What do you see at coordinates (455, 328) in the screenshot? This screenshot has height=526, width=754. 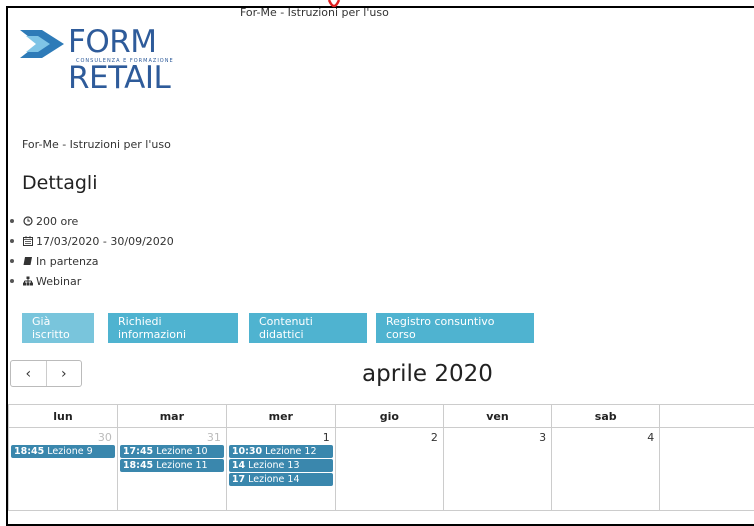 I see `course-register-button: Registro consuntivo corso` at bounding box center [455, 328].